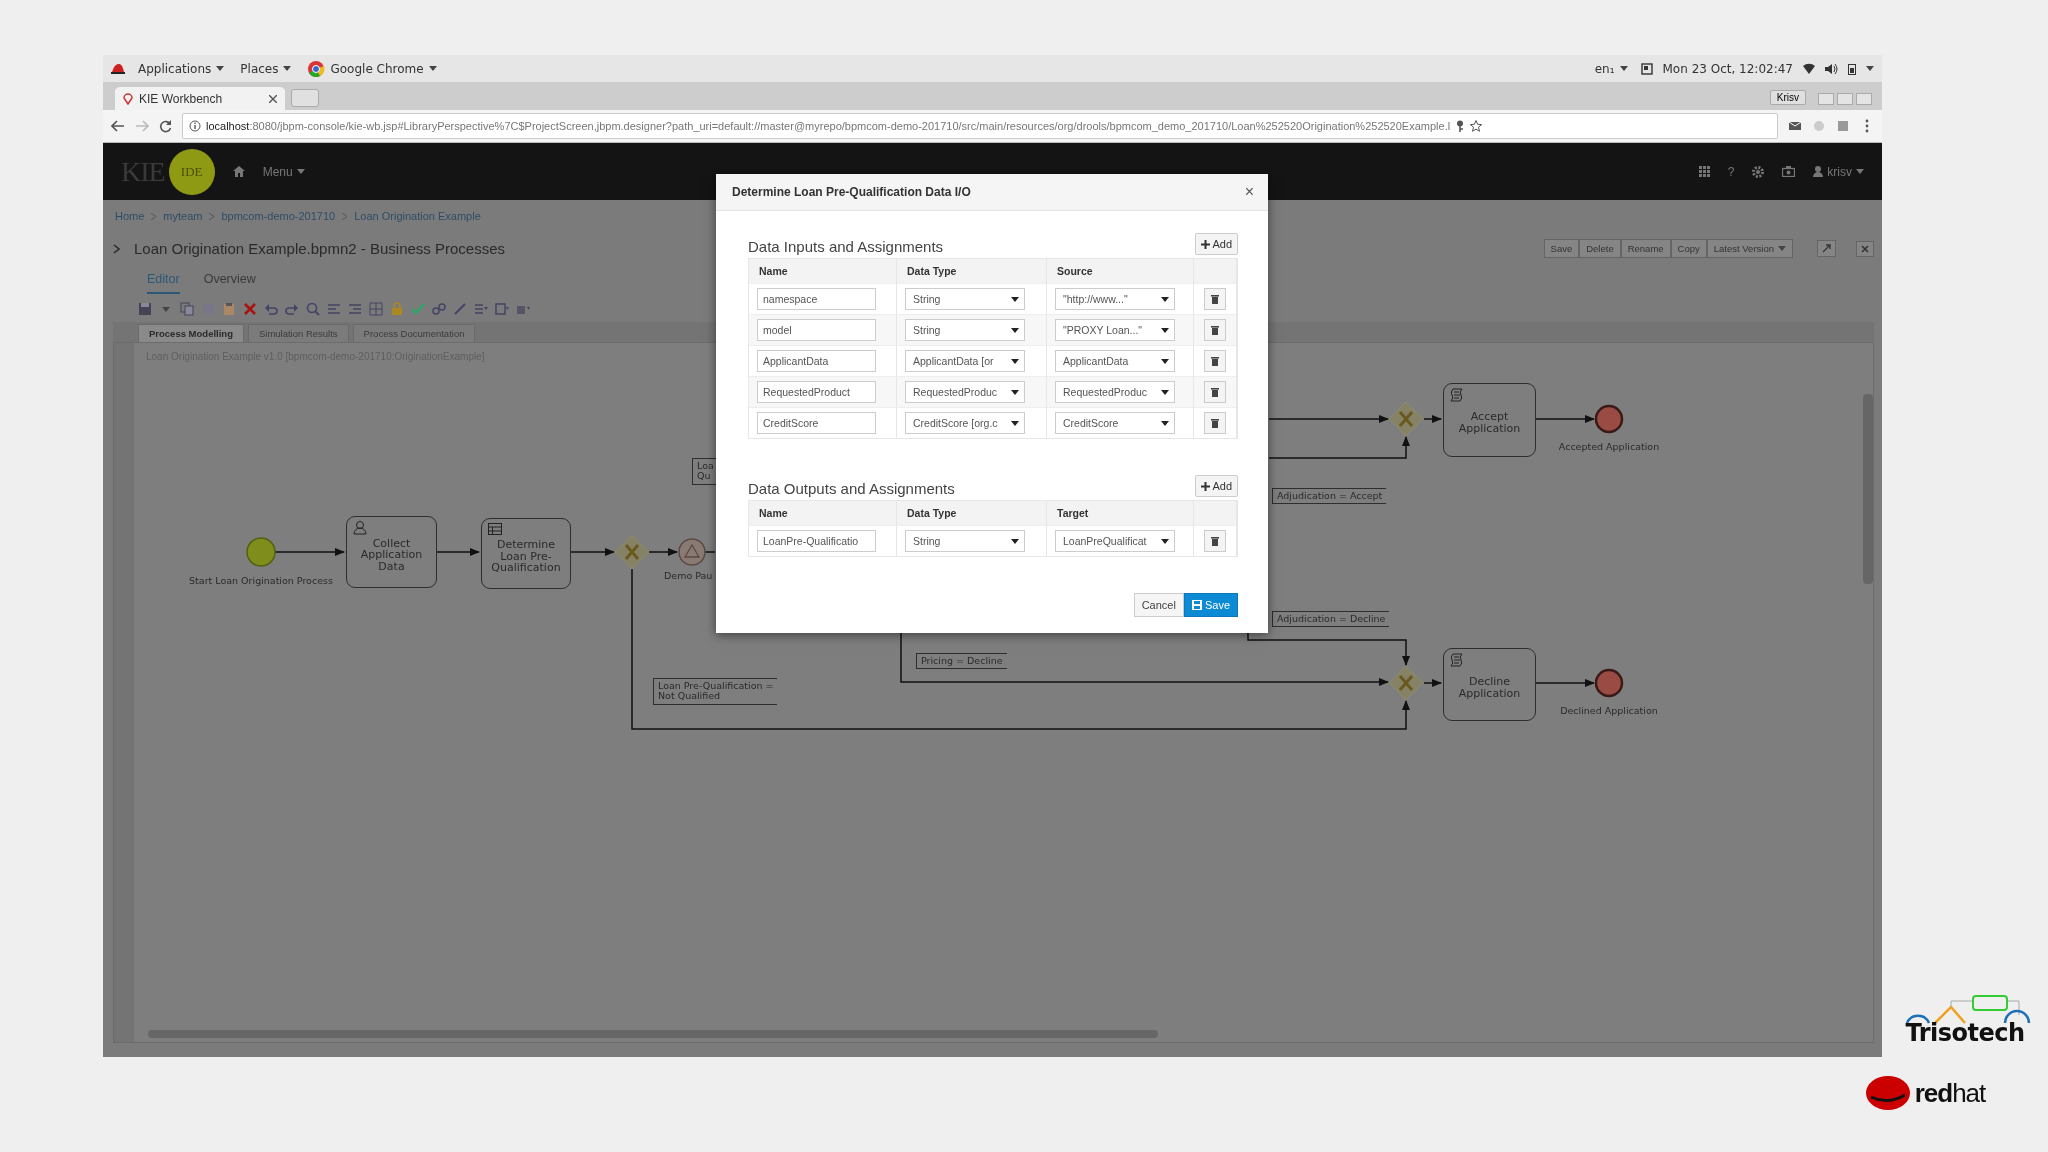 This screenshot has height=1152, width=2048. What do you see at coordinates (1795, 126) in the screenshot?
I see `extension-icon` at bounding box center [1795, 126].